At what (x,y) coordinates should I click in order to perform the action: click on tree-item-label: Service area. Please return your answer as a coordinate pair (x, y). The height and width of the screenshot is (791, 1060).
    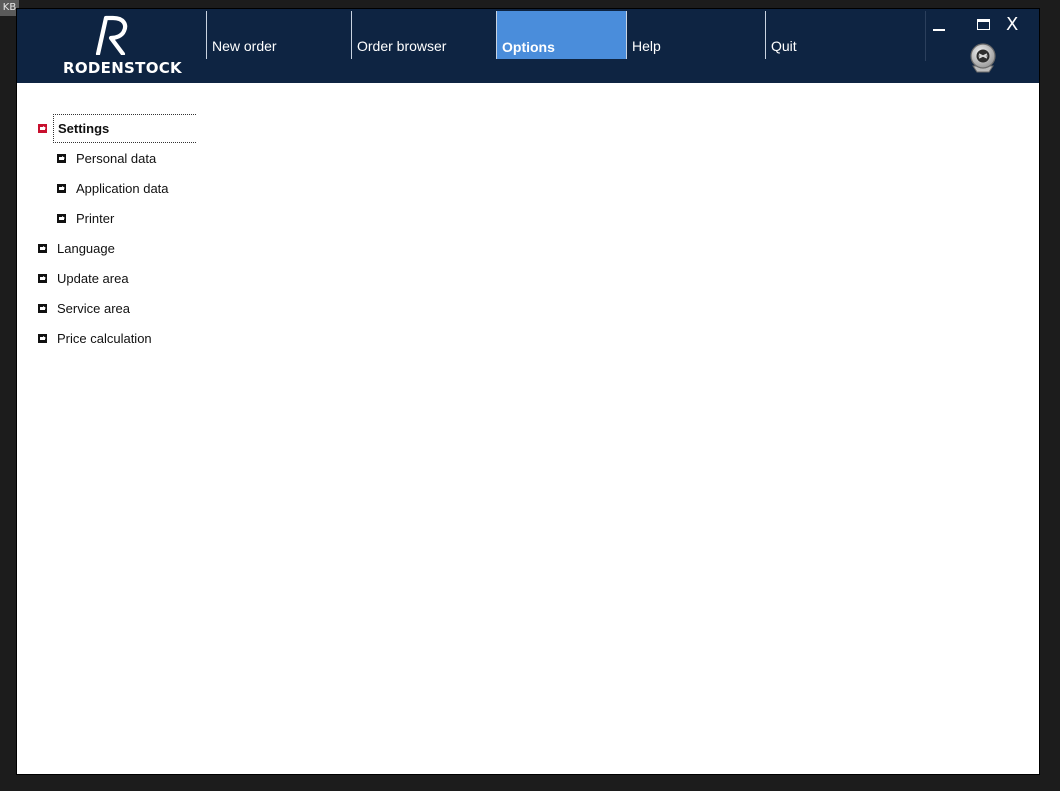
    Looking at the image, I should click on (93, 308).